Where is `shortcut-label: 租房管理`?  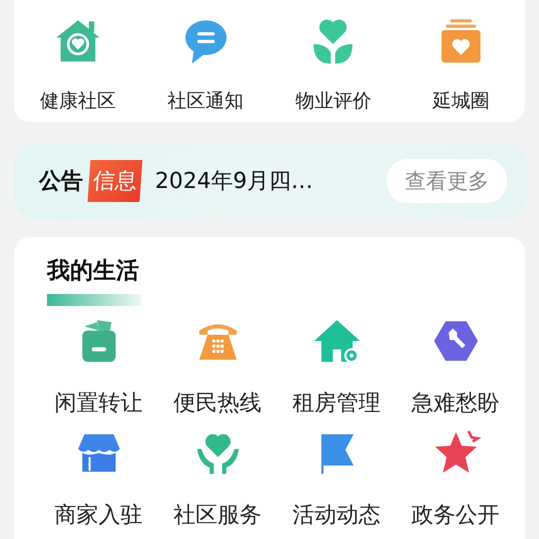
shortcut-label: 租房管理 is located at coordinates (336, 404).